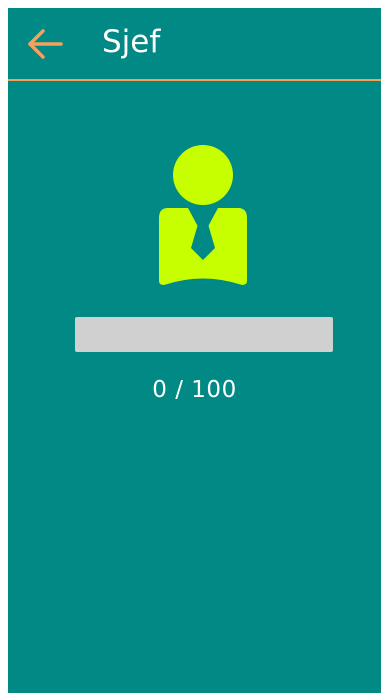 This screenshot has height=693, width=390. What do you see at coordinates (160, 390) in the screenshot?
I see `progress-current: 0` at bounding box center [160, 390].